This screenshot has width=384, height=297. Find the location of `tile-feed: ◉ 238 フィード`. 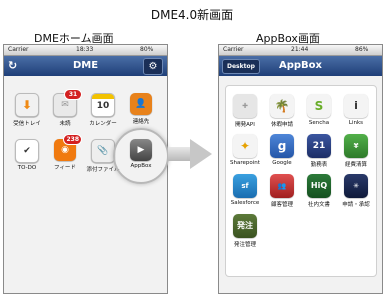

tile-feed: ◉ 238 フィード is located at coordinates (65, 152).